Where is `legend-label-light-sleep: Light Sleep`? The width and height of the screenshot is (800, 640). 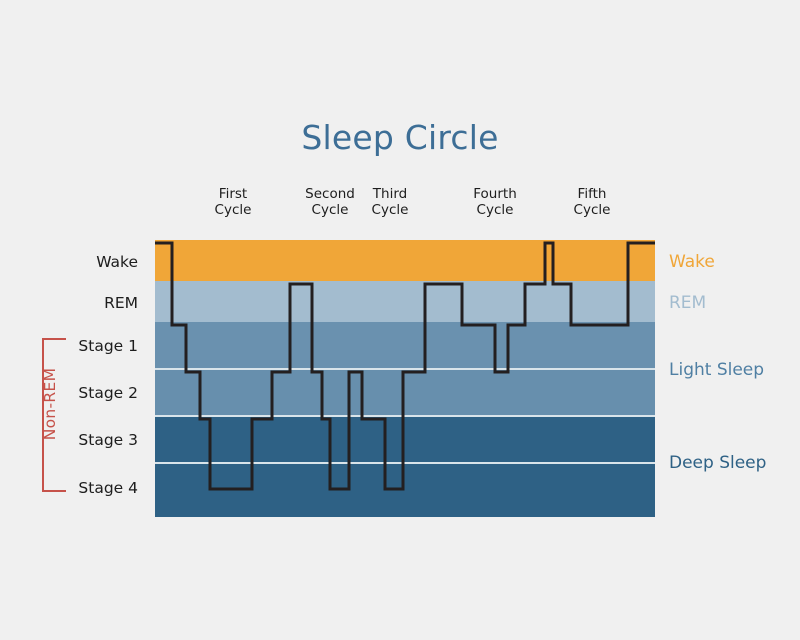
legend-label-light-sleep: Light Sleep is located at coordinates (717, 370).